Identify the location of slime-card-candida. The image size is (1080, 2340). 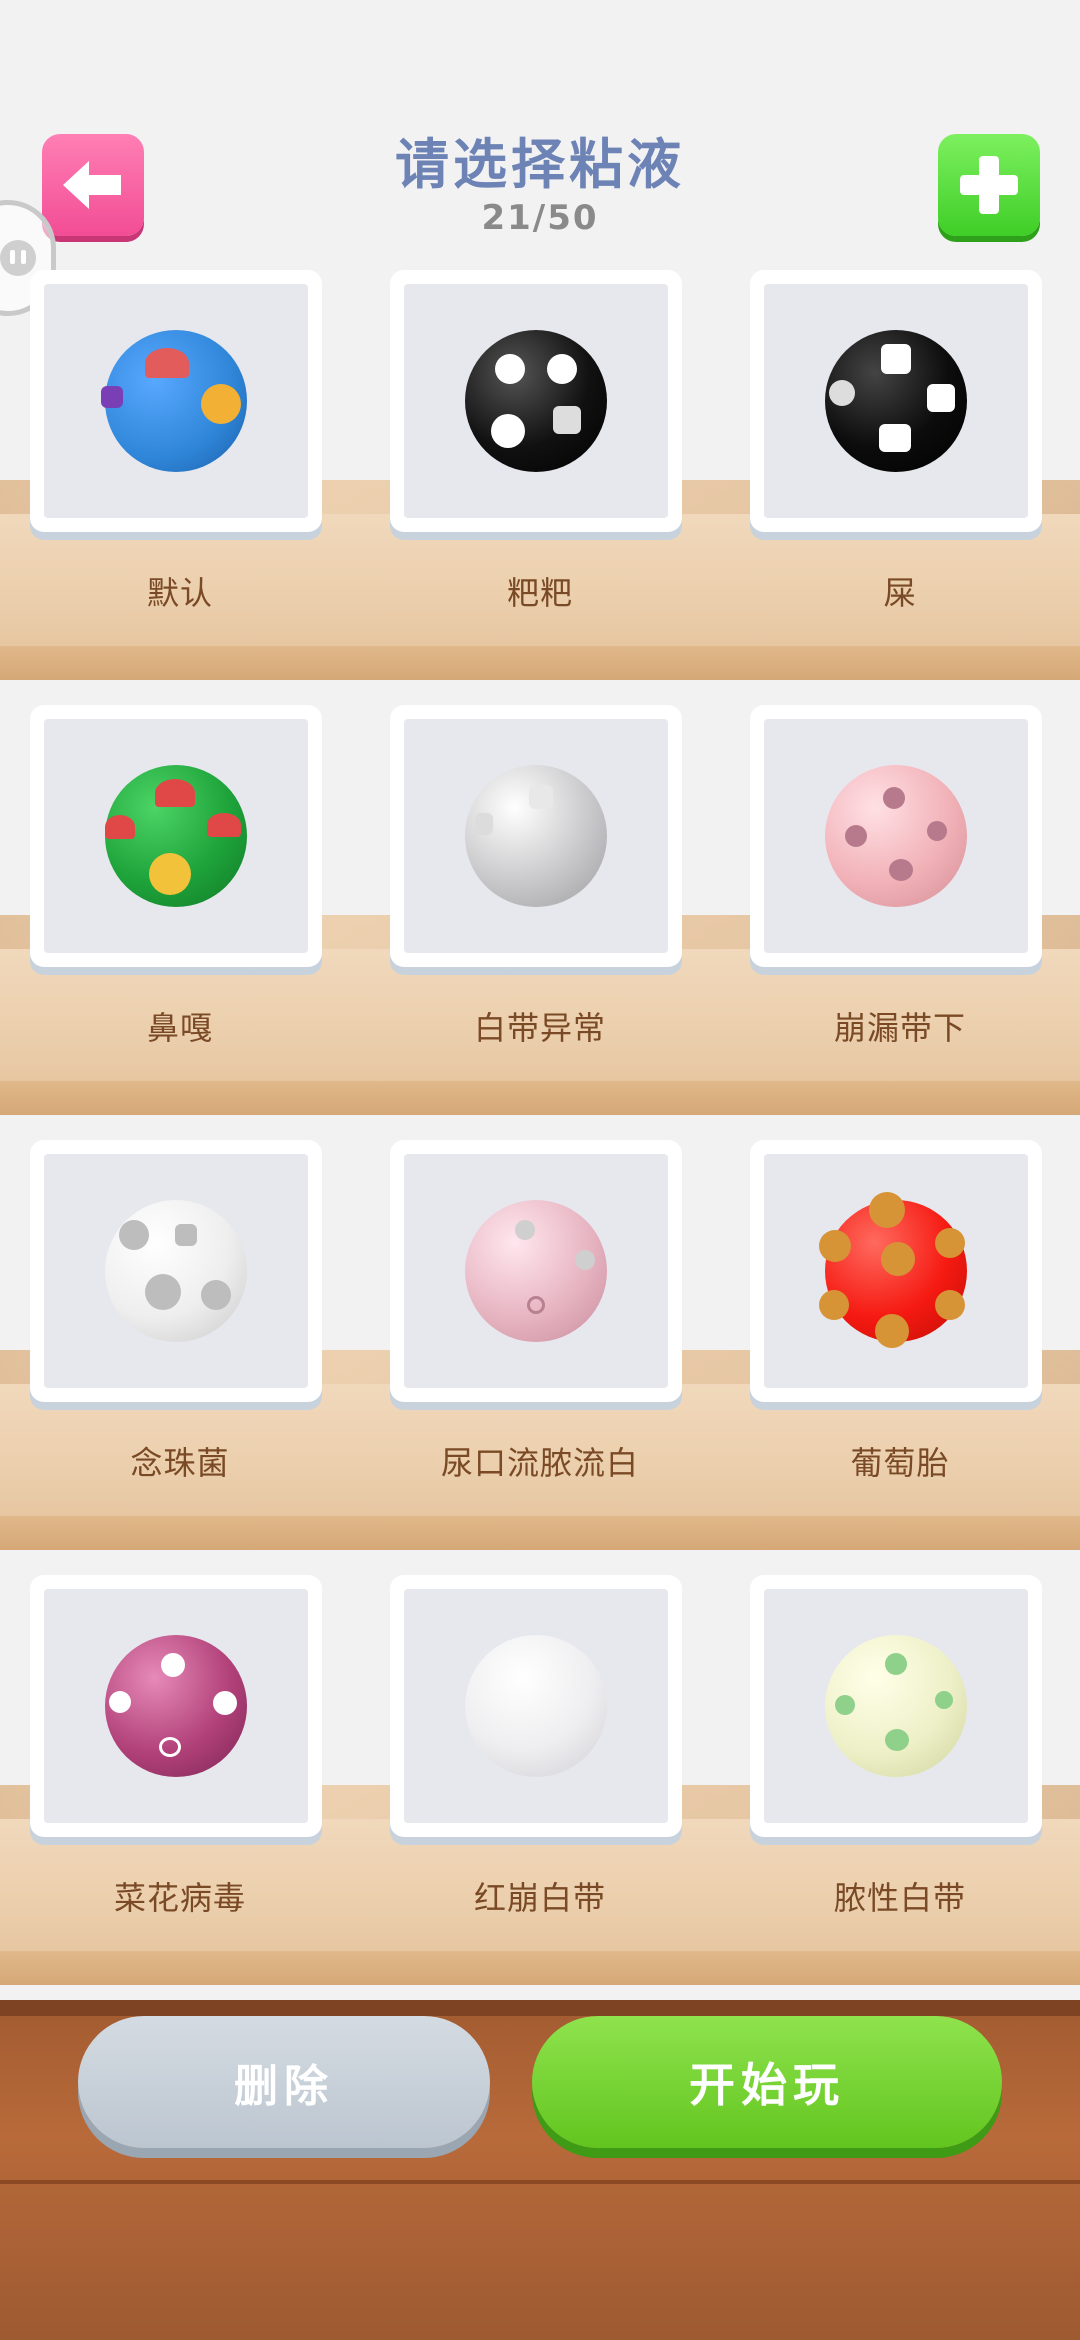
(176, 1271).